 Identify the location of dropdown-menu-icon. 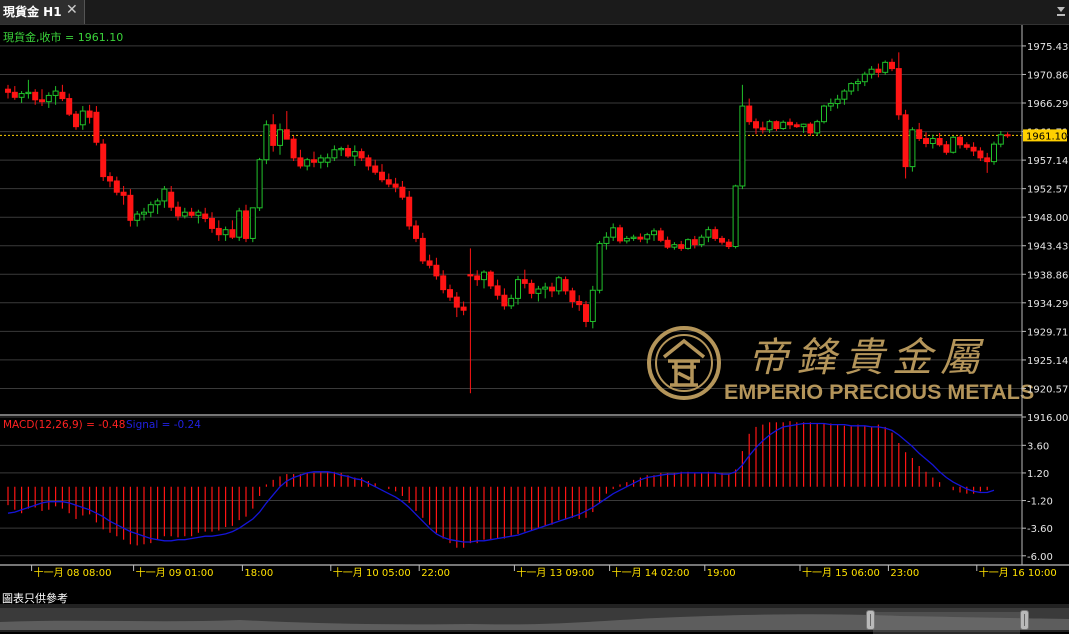
(1061, 11).